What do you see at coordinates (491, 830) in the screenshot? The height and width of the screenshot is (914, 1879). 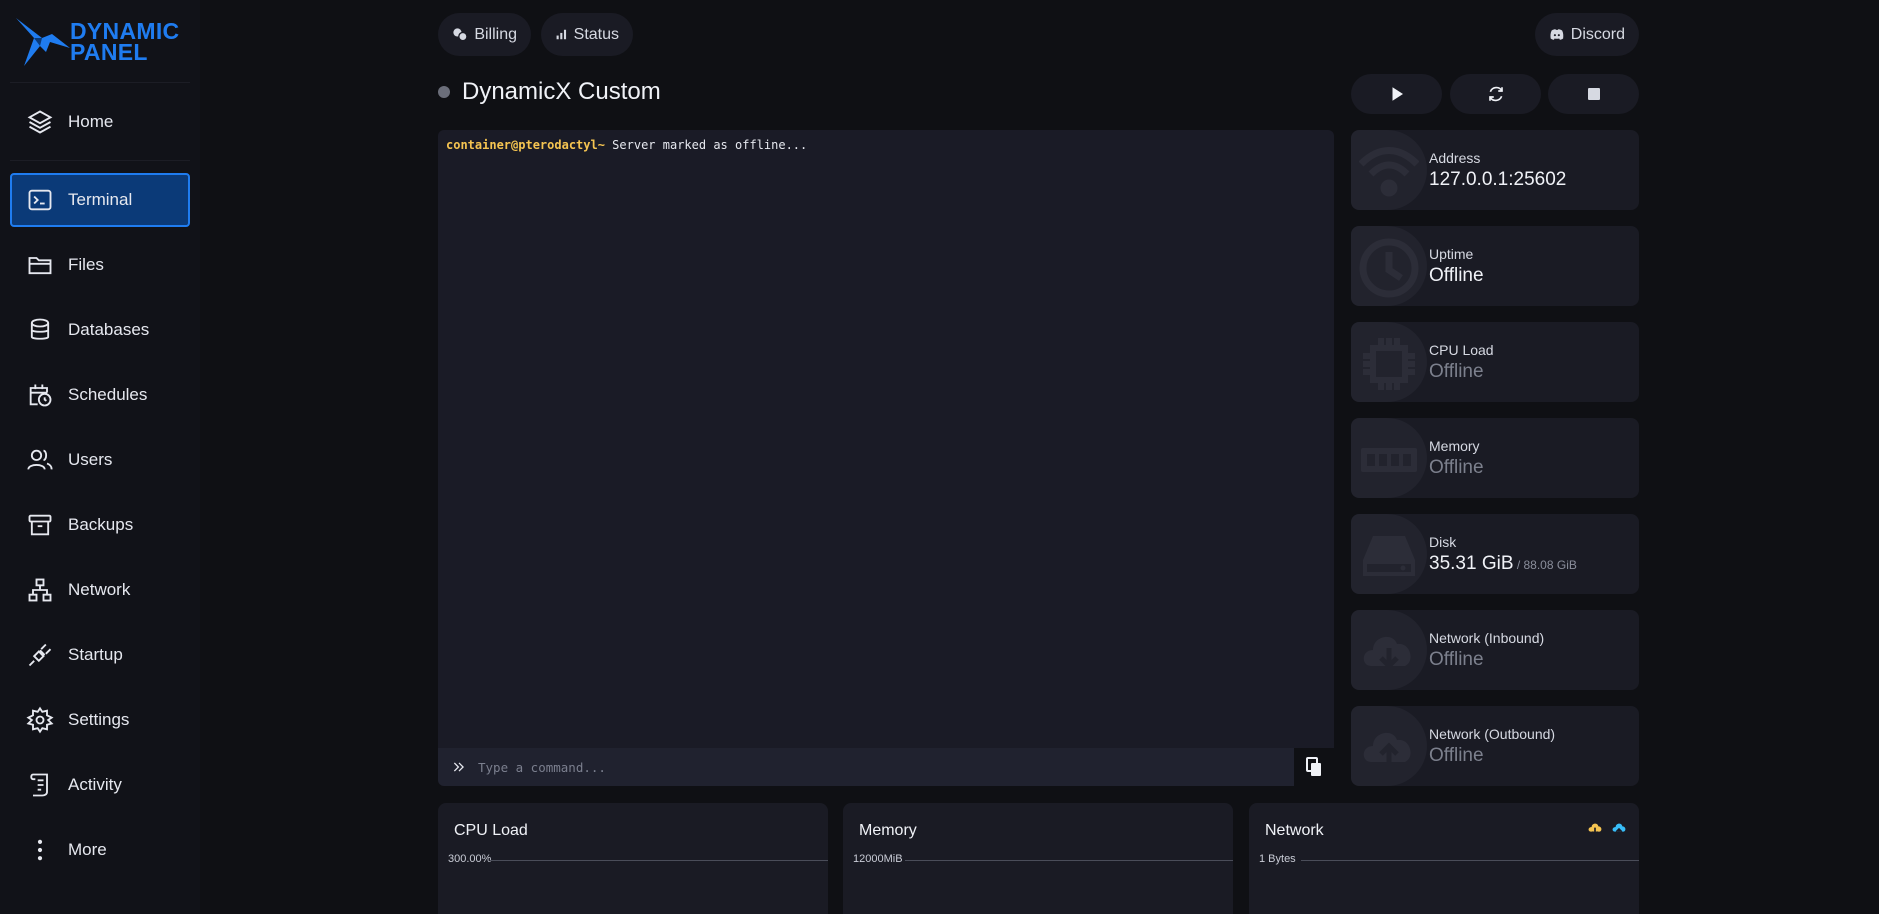 I see `graph-title: CPU Load` at bounding box center [491, 830].